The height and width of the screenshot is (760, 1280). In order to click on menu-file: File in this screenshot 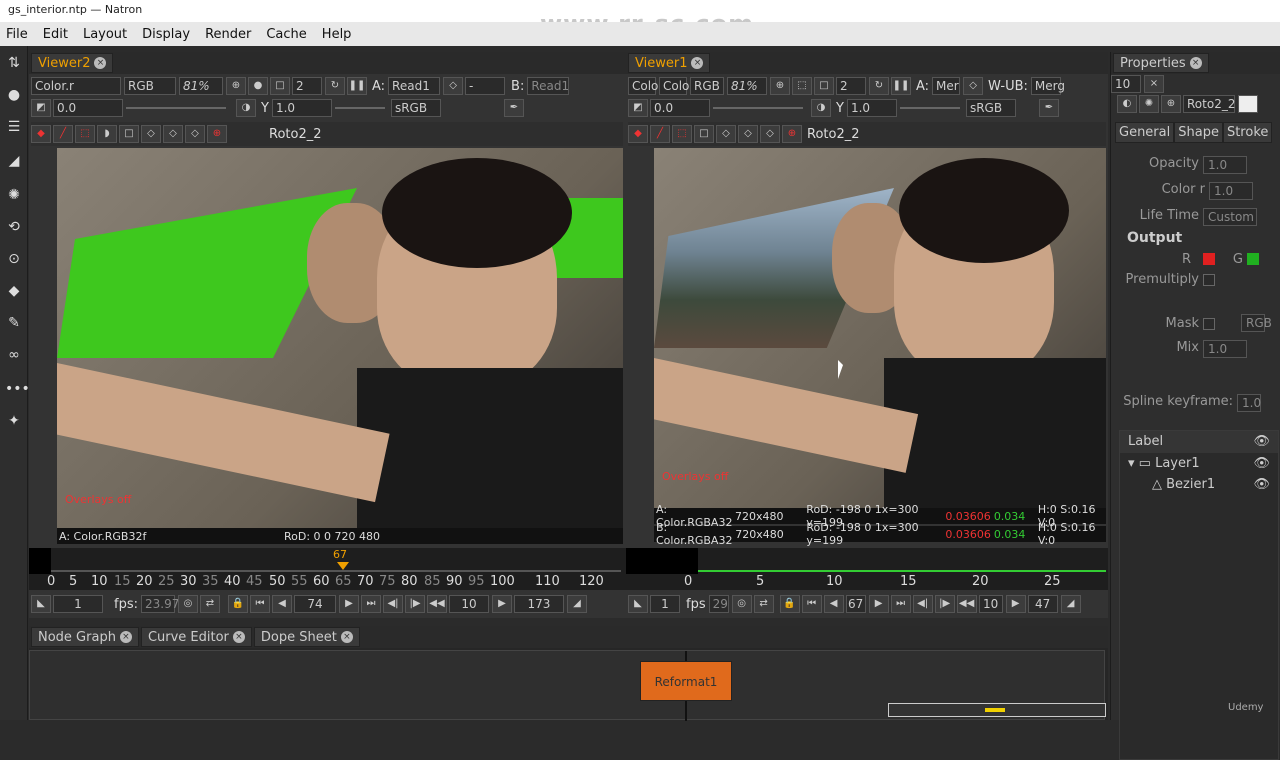, I will do `click(17, 34)`.